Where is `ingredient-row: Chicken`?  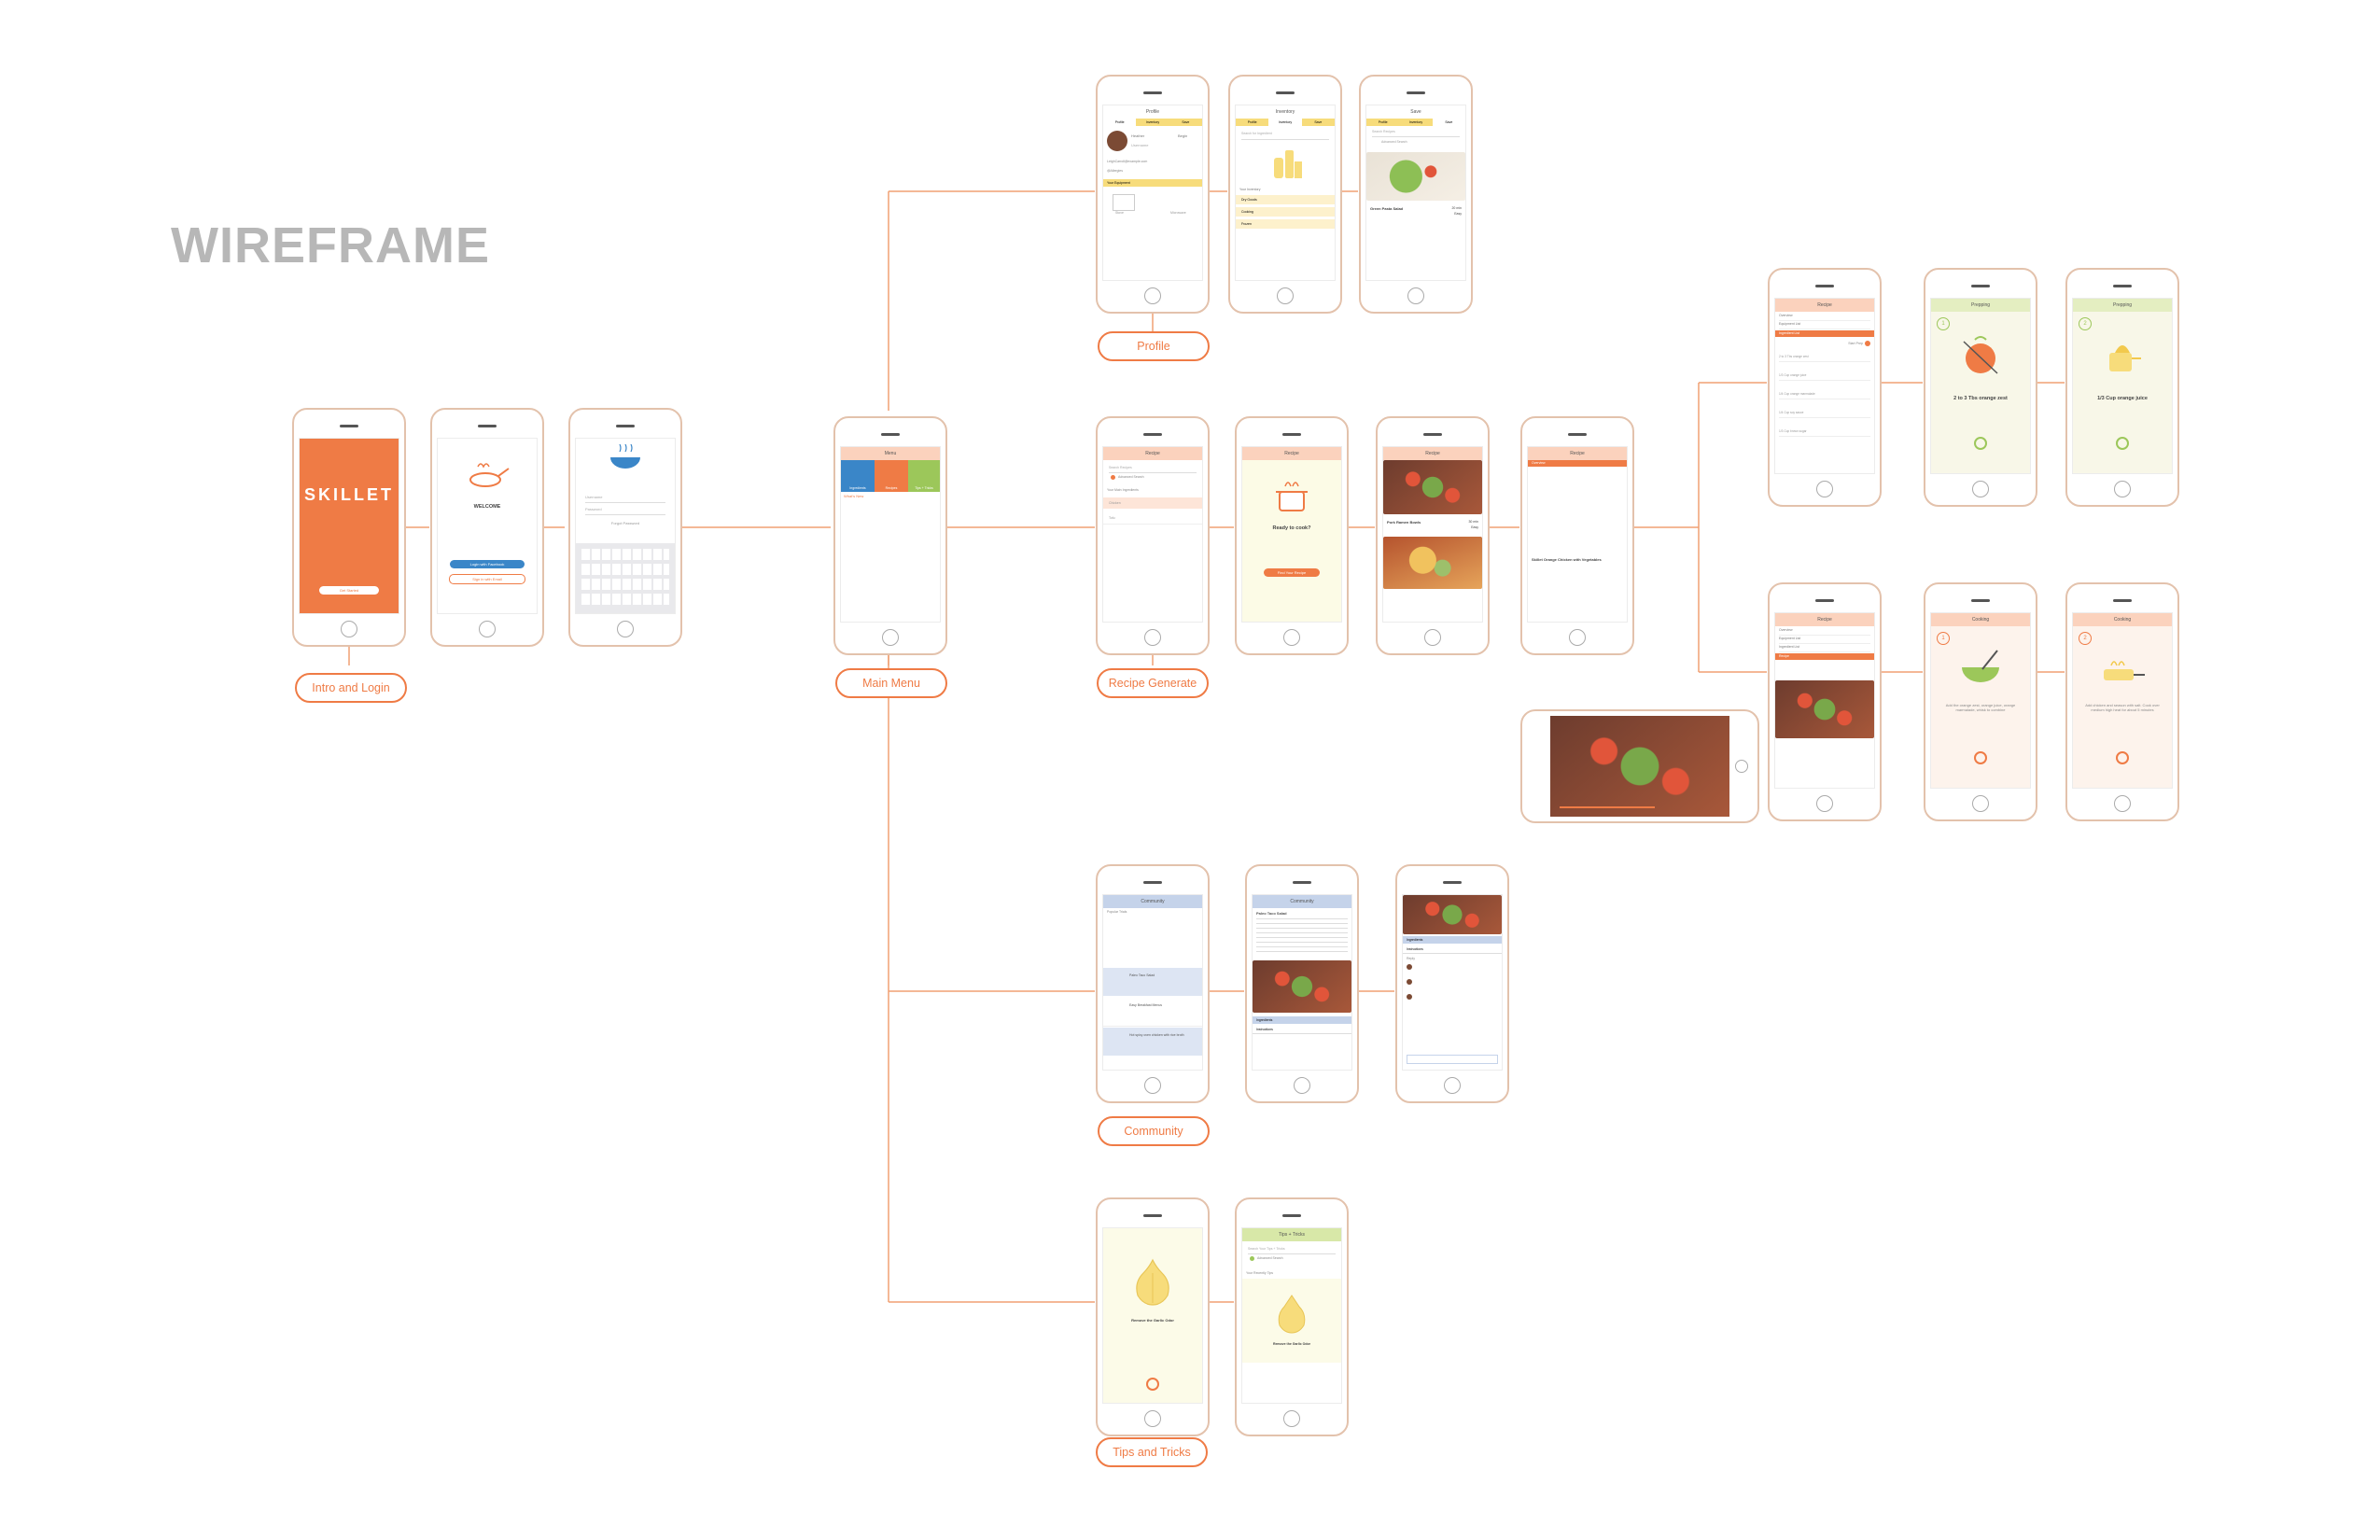
ingredient-row: Chicken is located at coordinates (1152, 503).